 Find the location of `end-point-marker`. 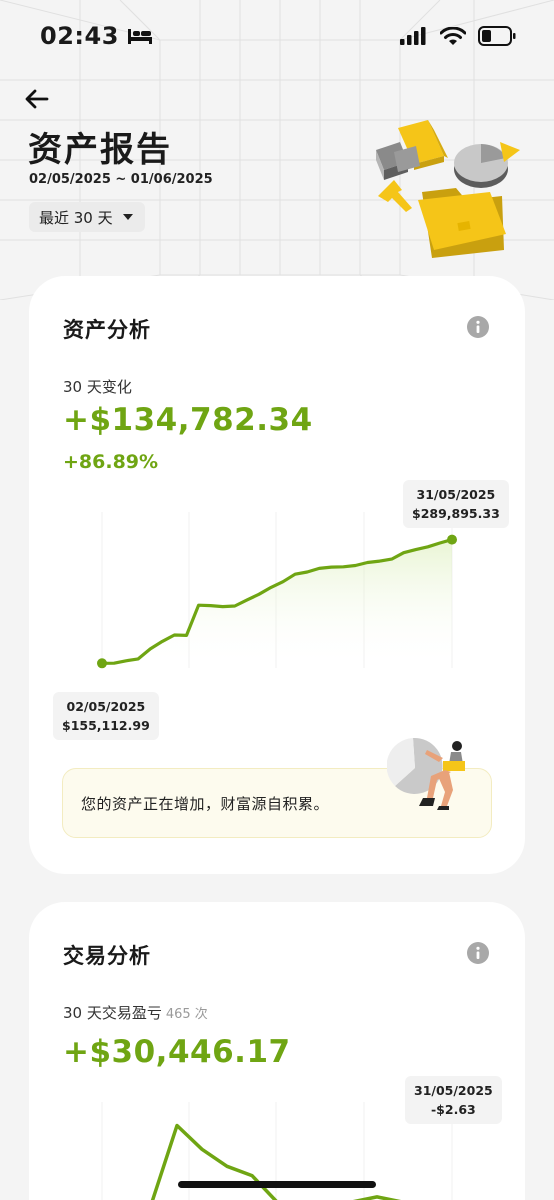

end-point-marker is located at coordinates (452, 539).